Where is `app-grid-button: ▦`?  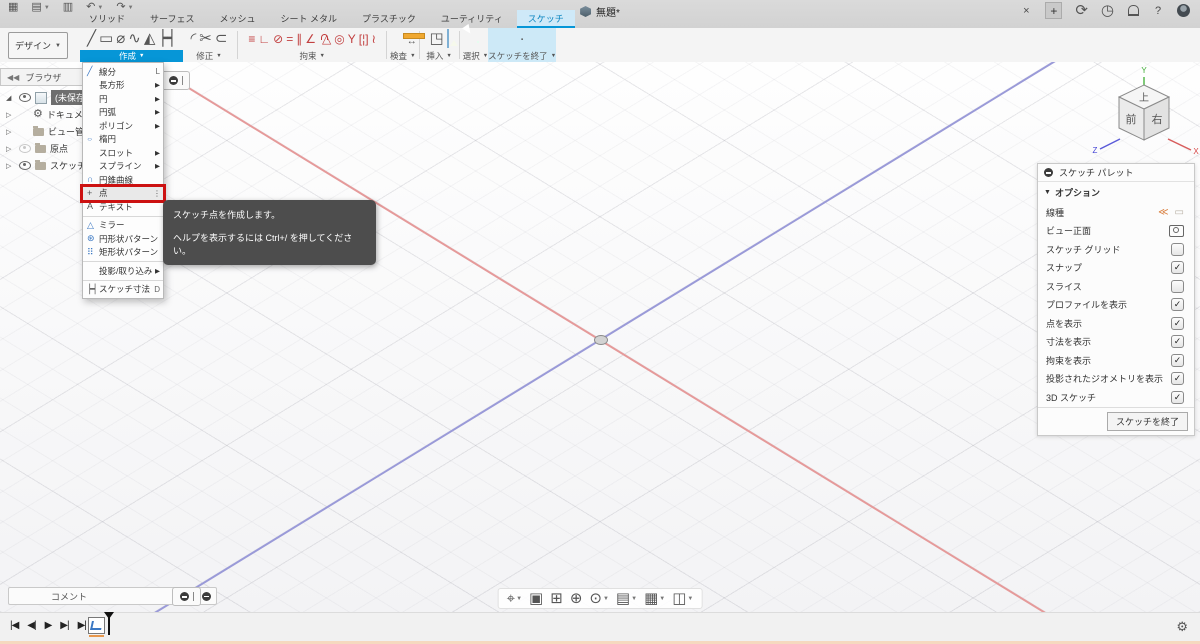
app-grid-button: ▦ is located at coordinates (13, 7).